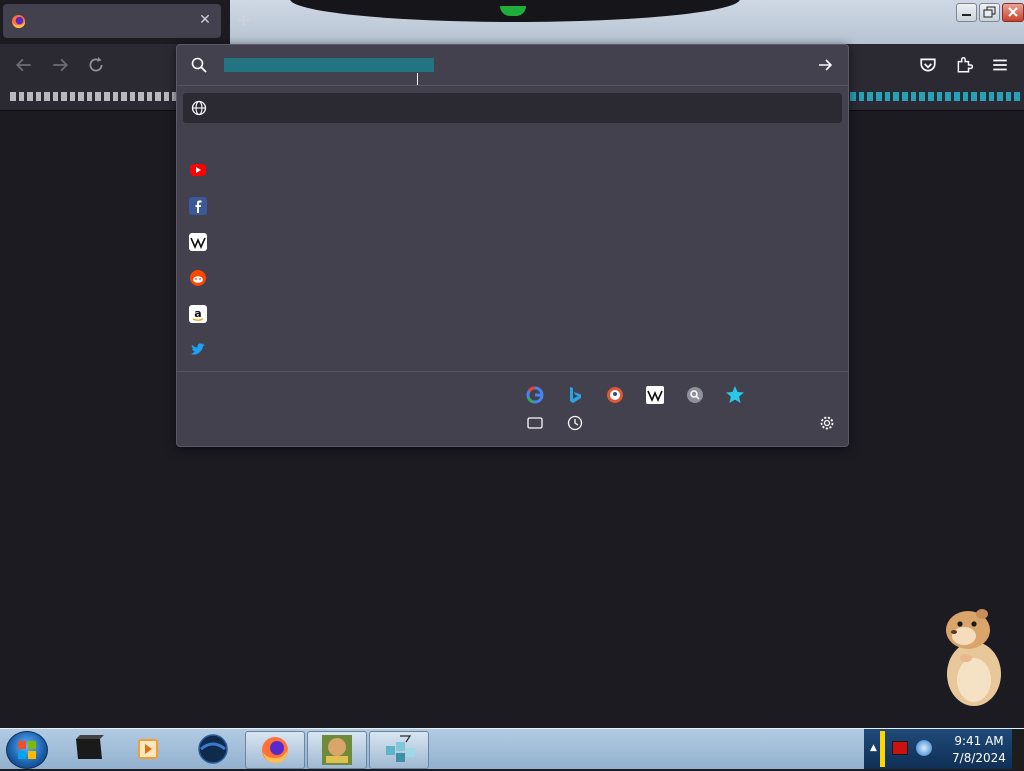  What do you see at coordinates (973, 657) in the screenshot?
I see `hamster-sticker` at bounding box center [973, 657].